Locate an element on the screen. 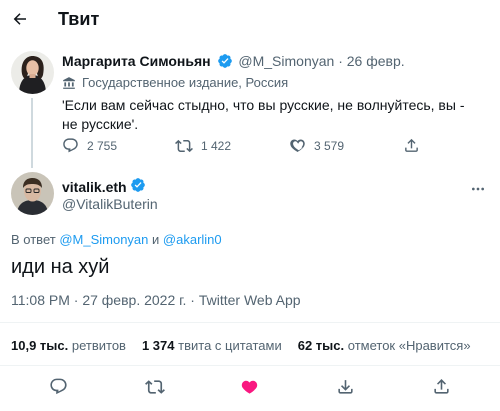 The width and height of the screenshot is (500, 411). quoted-reply-count: 2 755 is located at coordinates (102, 145).